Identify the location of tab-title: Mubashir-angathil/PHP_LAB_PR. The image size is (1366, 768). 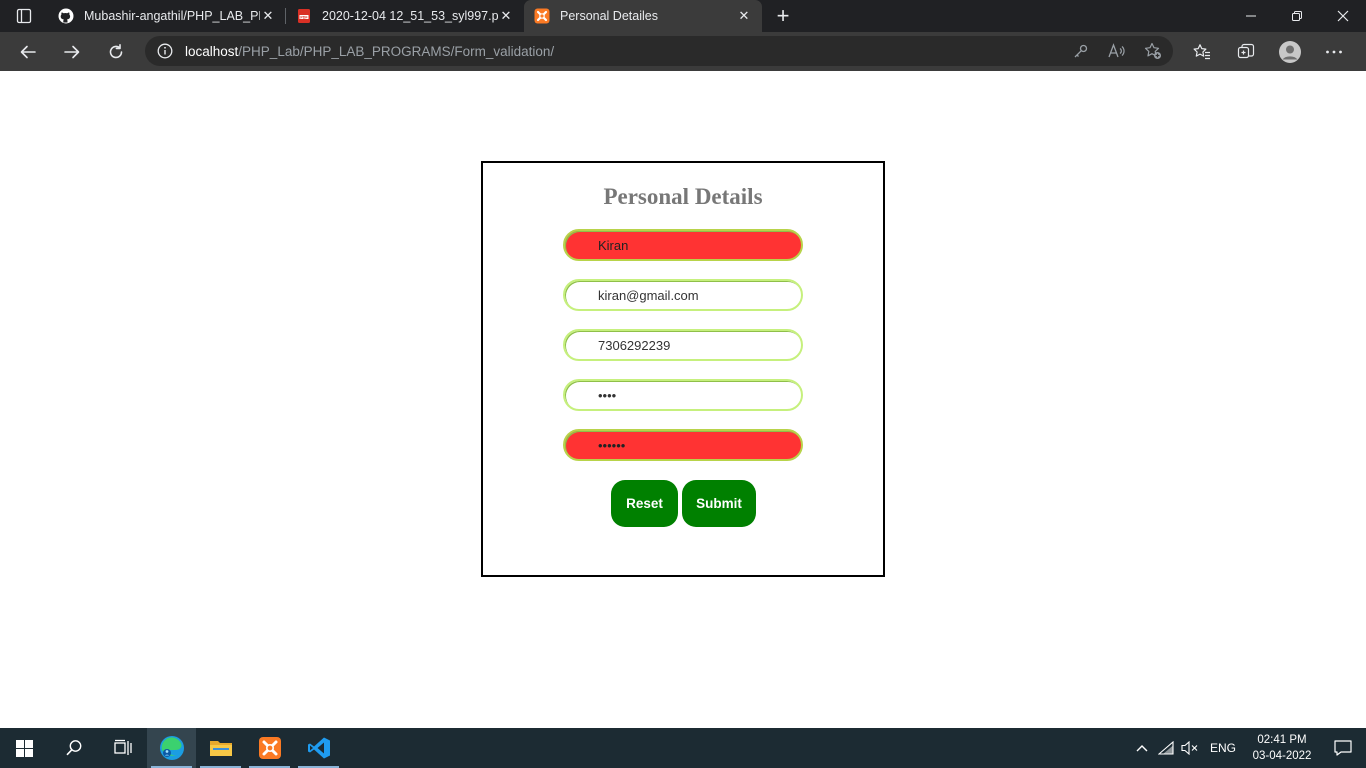
(172, 16).